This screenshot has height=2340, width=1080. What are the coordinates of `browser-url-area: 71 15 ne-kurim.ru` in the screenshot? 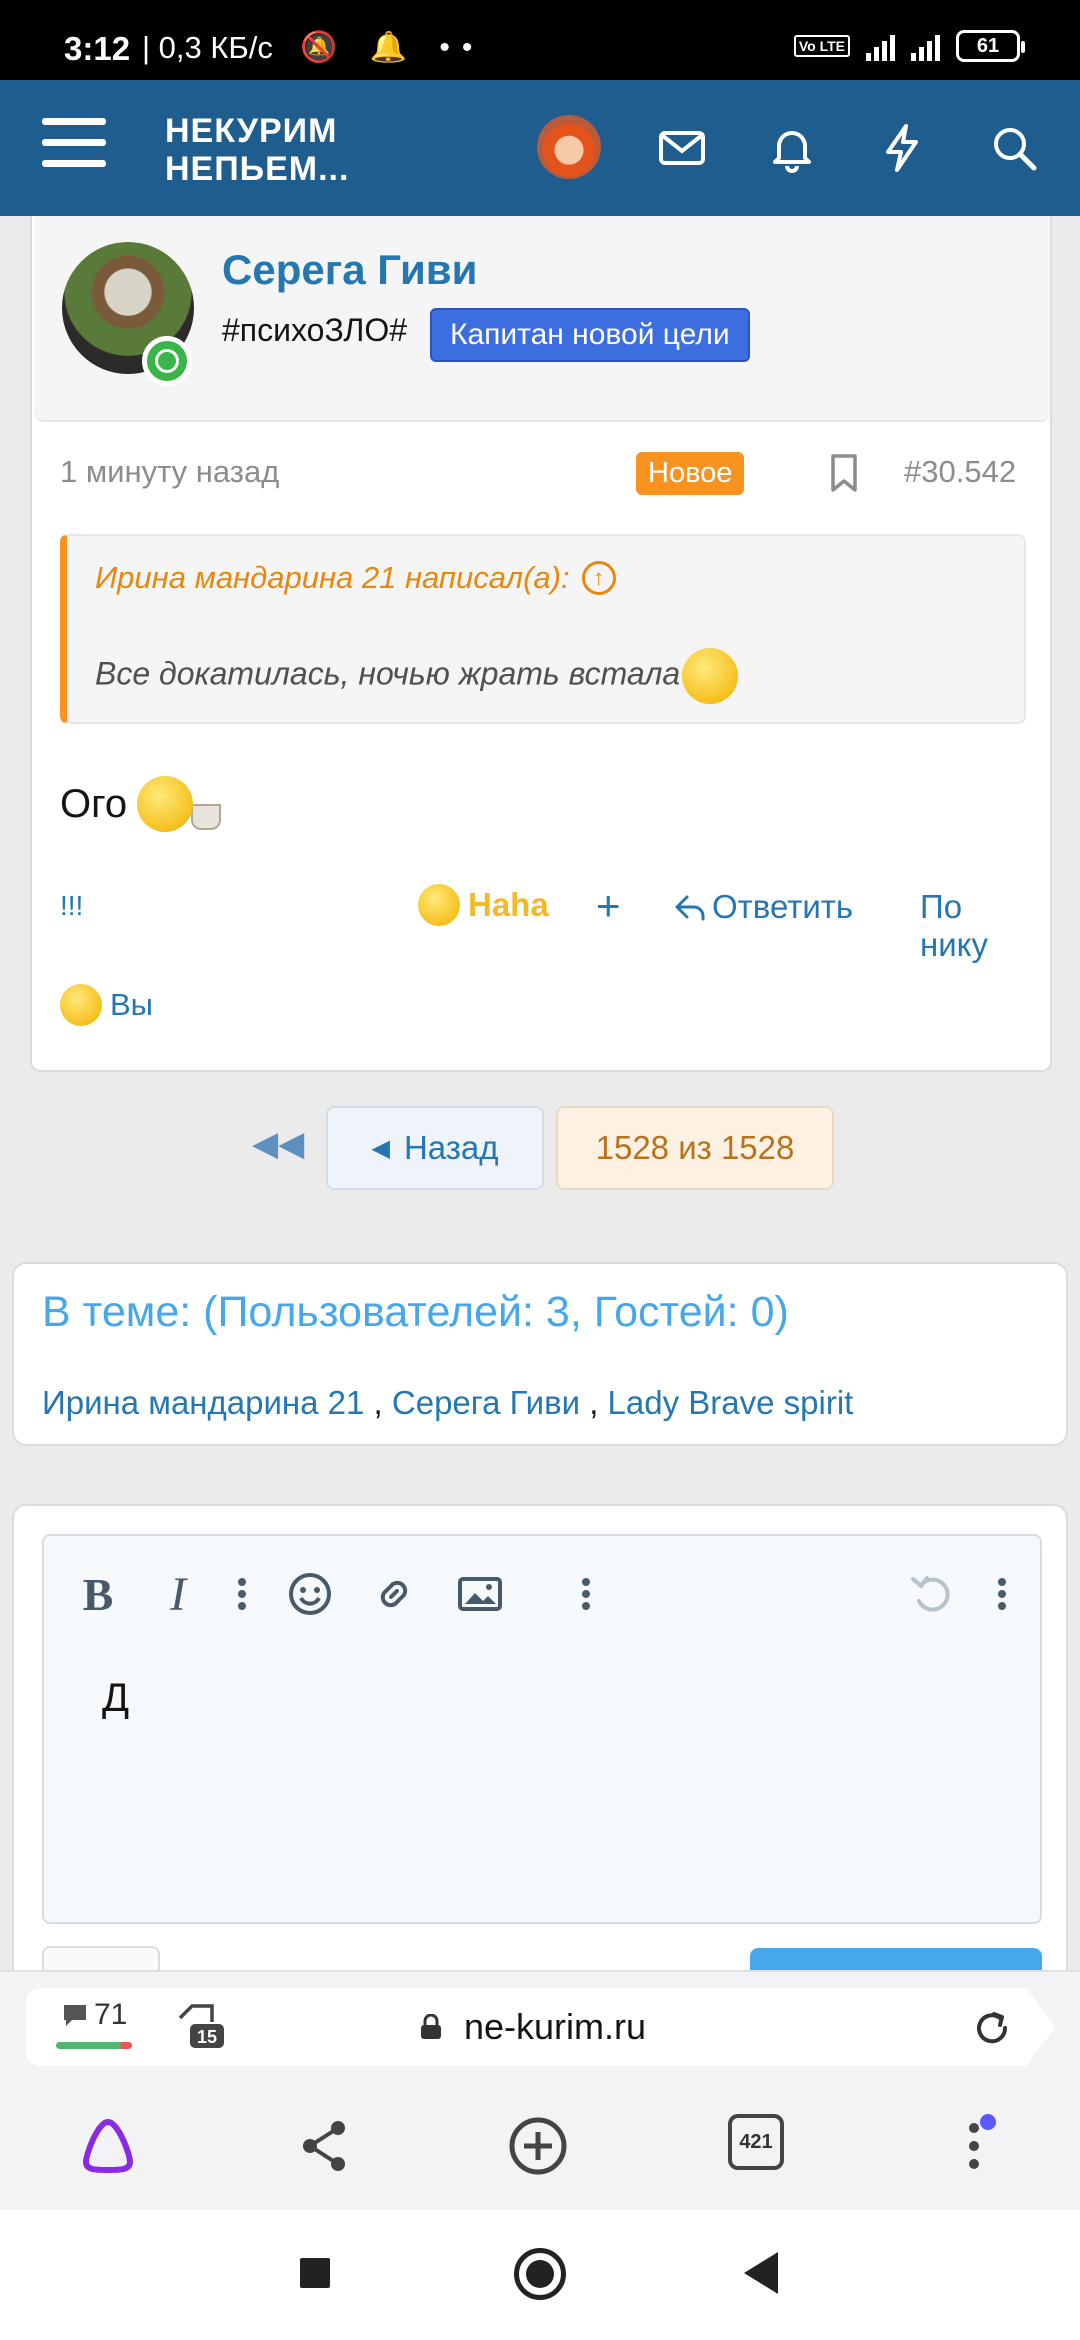 It's located at (540, 2025).